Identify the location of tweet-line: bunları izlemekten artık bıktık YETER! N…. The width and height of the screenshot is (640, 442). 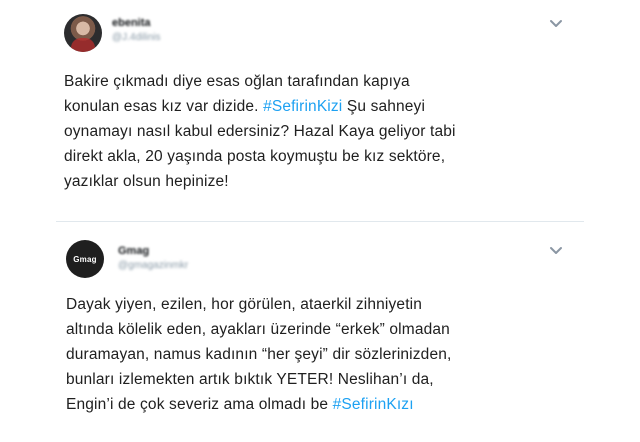
(250, 379).